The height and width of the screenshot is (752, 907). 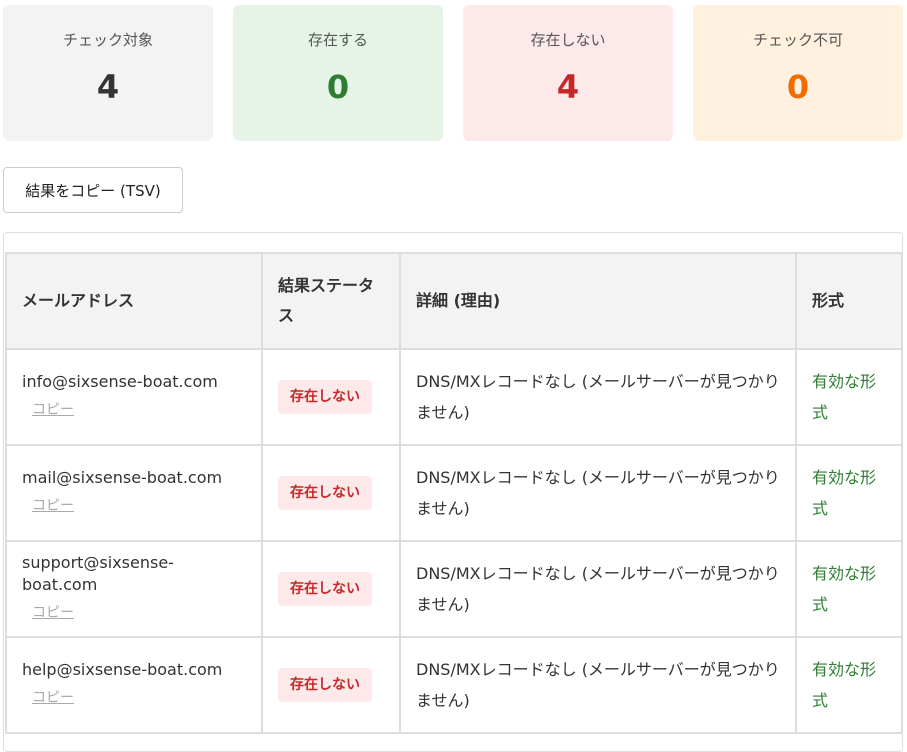 What do you see at coordinates (93, 190) in the screenshot?
I see `copy-results-button: 結果をコピー (TSV)` at bounding box center [93, 190].